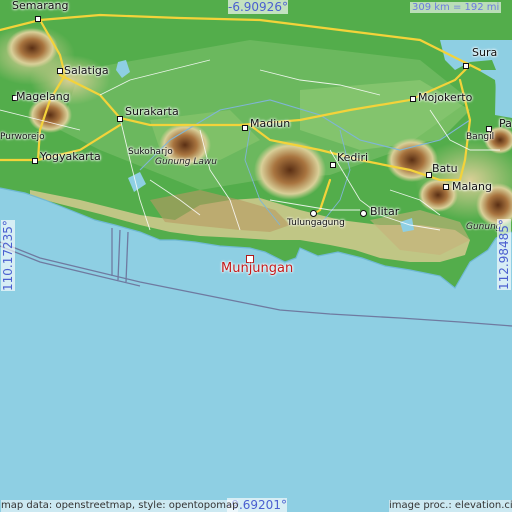 Image resolution: width=512 pixels, height=512 pixels. What do you see at coordinates (40, 6) in the screenshot?
I see `city-label-semarang: Semarang` at bounding box center [40, 6].